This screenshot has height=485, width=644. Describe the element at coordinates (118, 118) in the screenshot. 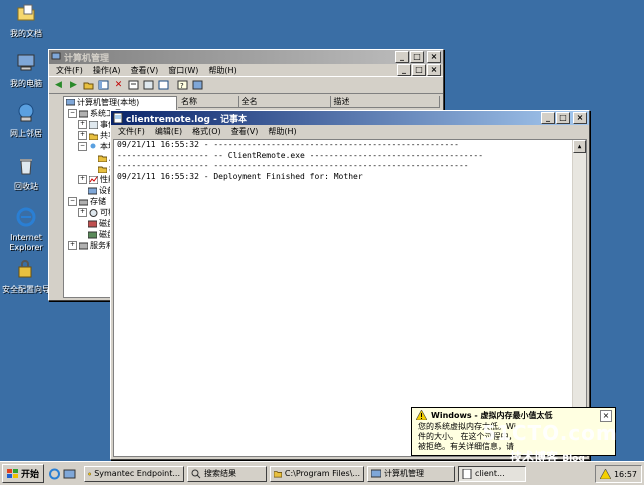

I see `notepad-icon` at that location.